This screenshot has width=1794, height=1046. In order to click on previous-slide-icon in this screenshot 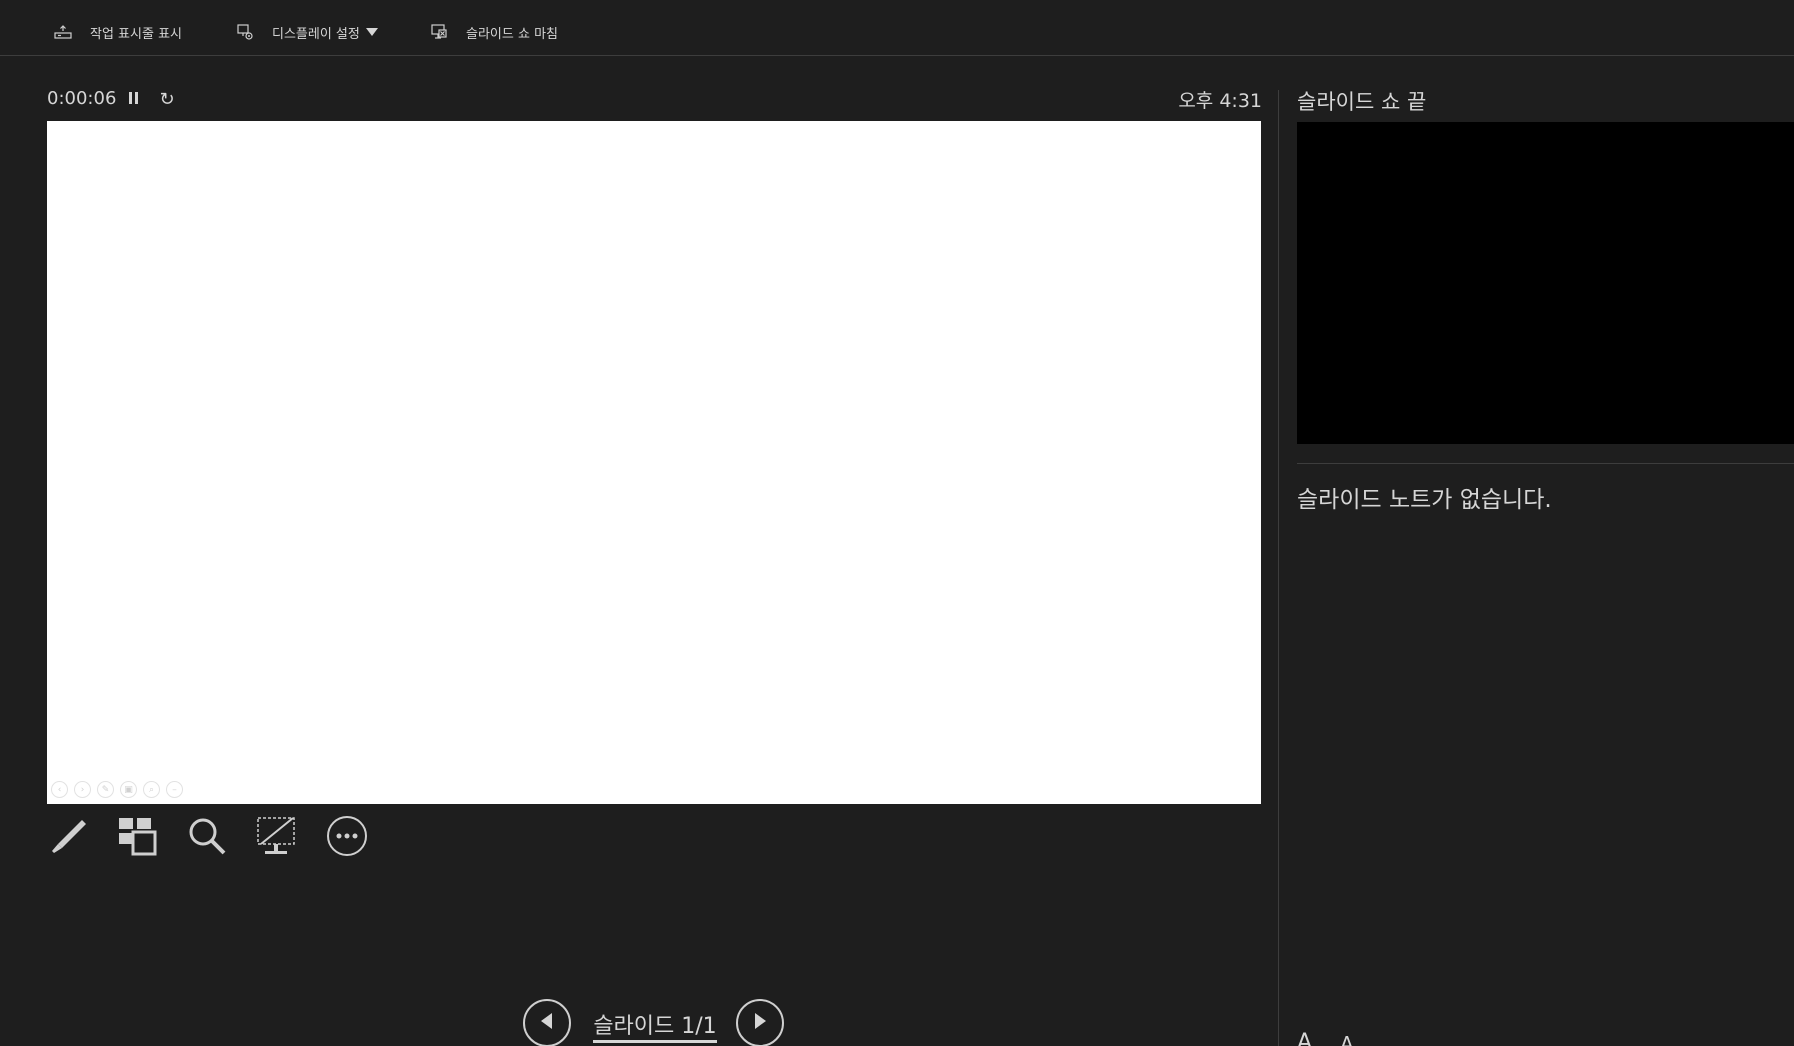, I will do `click(547, 1023)`.